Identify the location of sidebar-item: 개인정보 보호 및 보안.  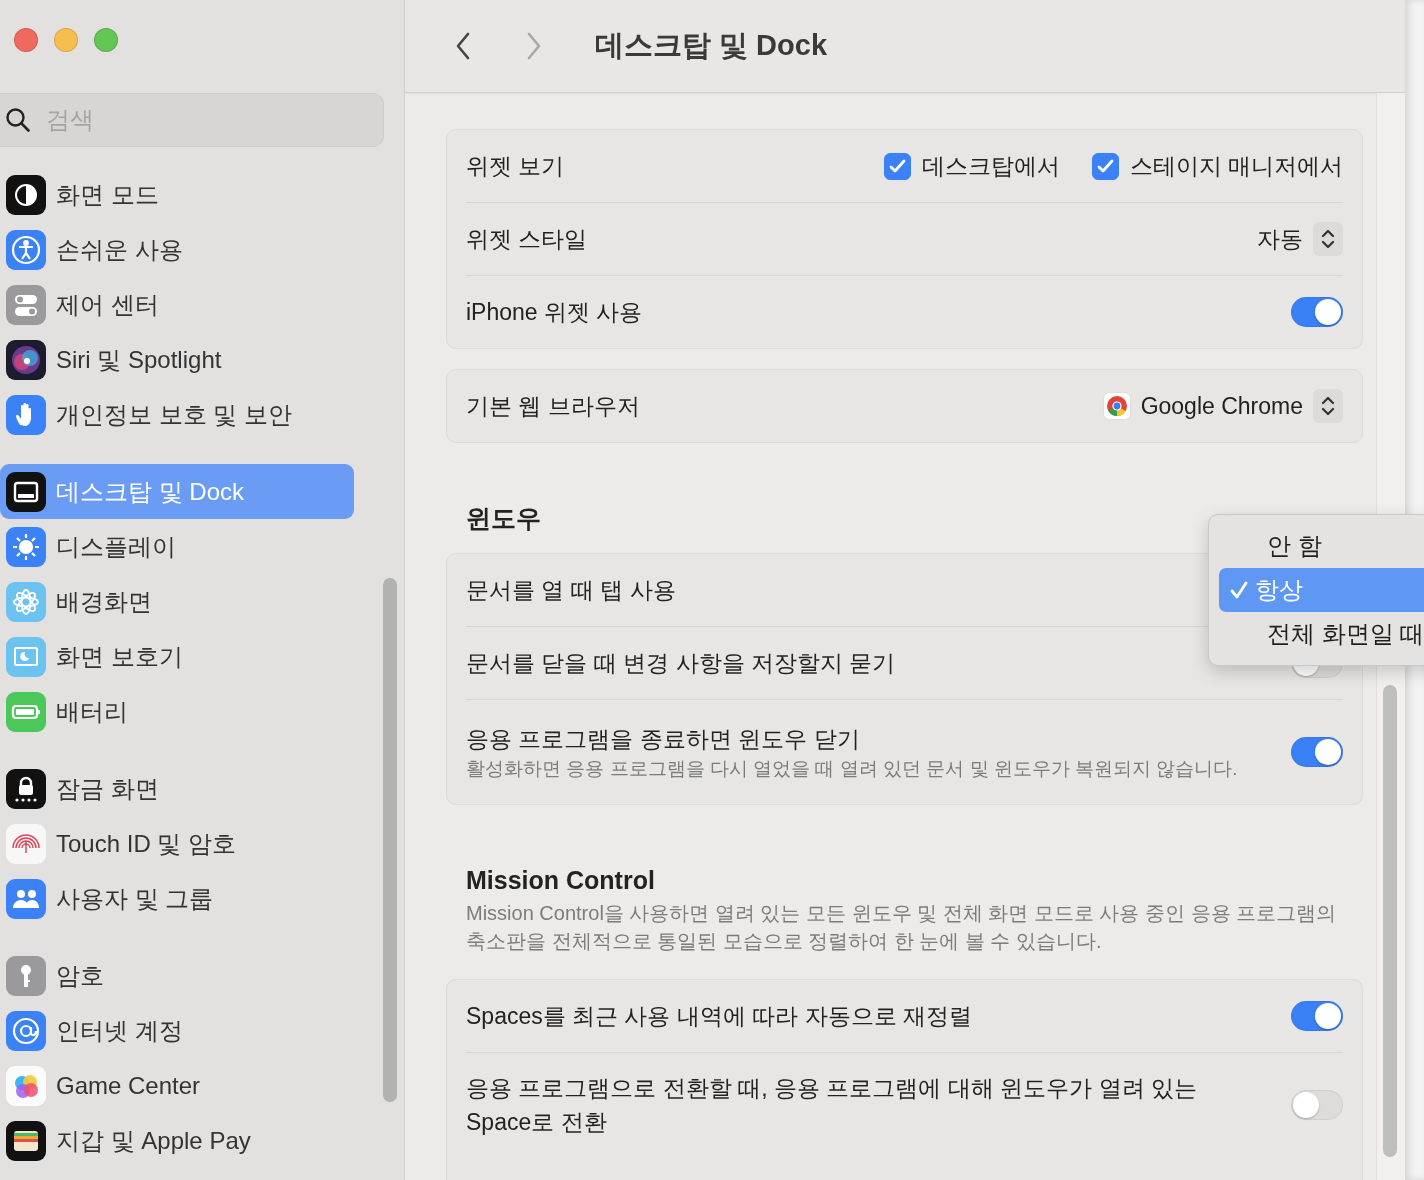
(177, 414).